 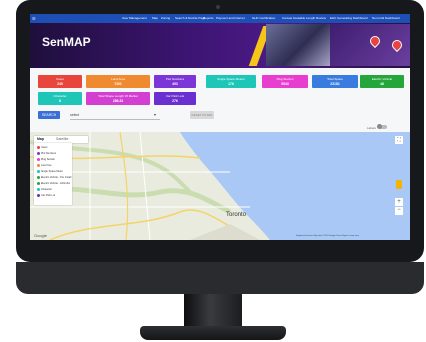 What do you see at coordinates (220, 278) in the screenshot?
I see `monitor-chin` at bounding box center [220, 278].